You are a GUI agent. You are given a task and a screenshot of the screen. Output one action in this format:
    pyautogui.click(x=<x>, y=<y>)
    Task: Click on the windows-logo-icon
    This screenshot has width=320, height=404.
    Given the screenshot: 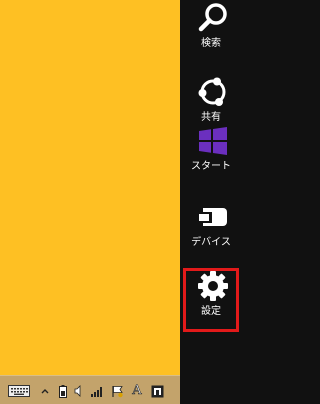 What is the action you would take?
    pyautogui.click(x=213, y=141)
    